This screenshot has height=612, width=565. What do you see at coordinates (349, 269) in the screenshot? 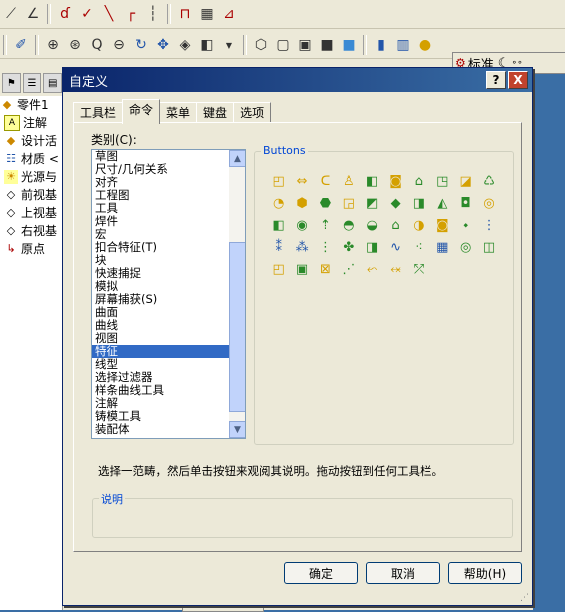
I see `suppress-icon: ⋰` at bounding box center [349, 269].